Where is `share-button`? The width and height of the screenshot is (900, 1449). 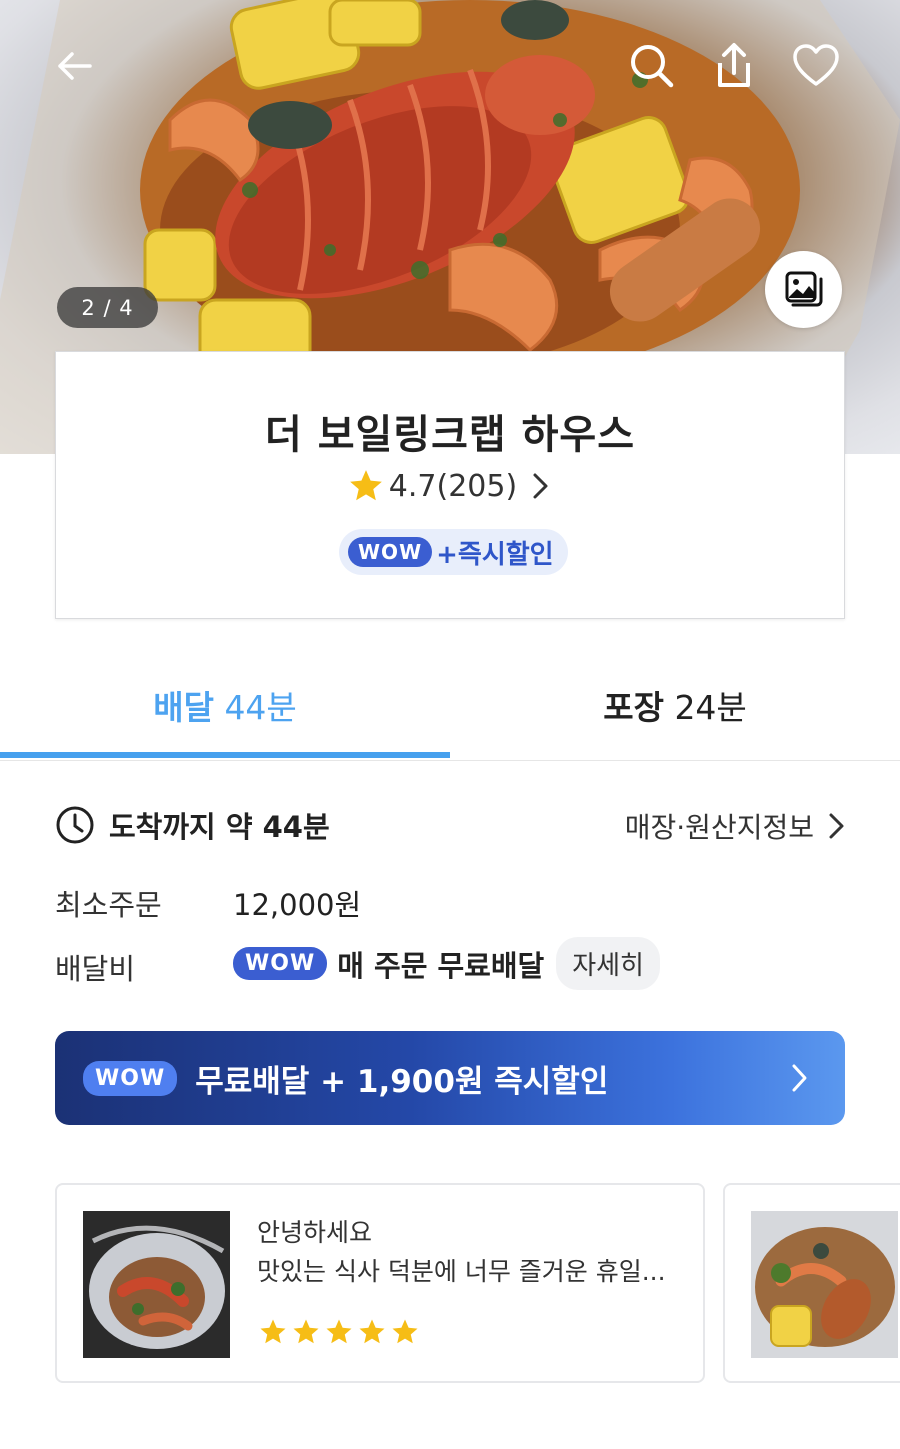
share-button is located at coordinates (734, 66).